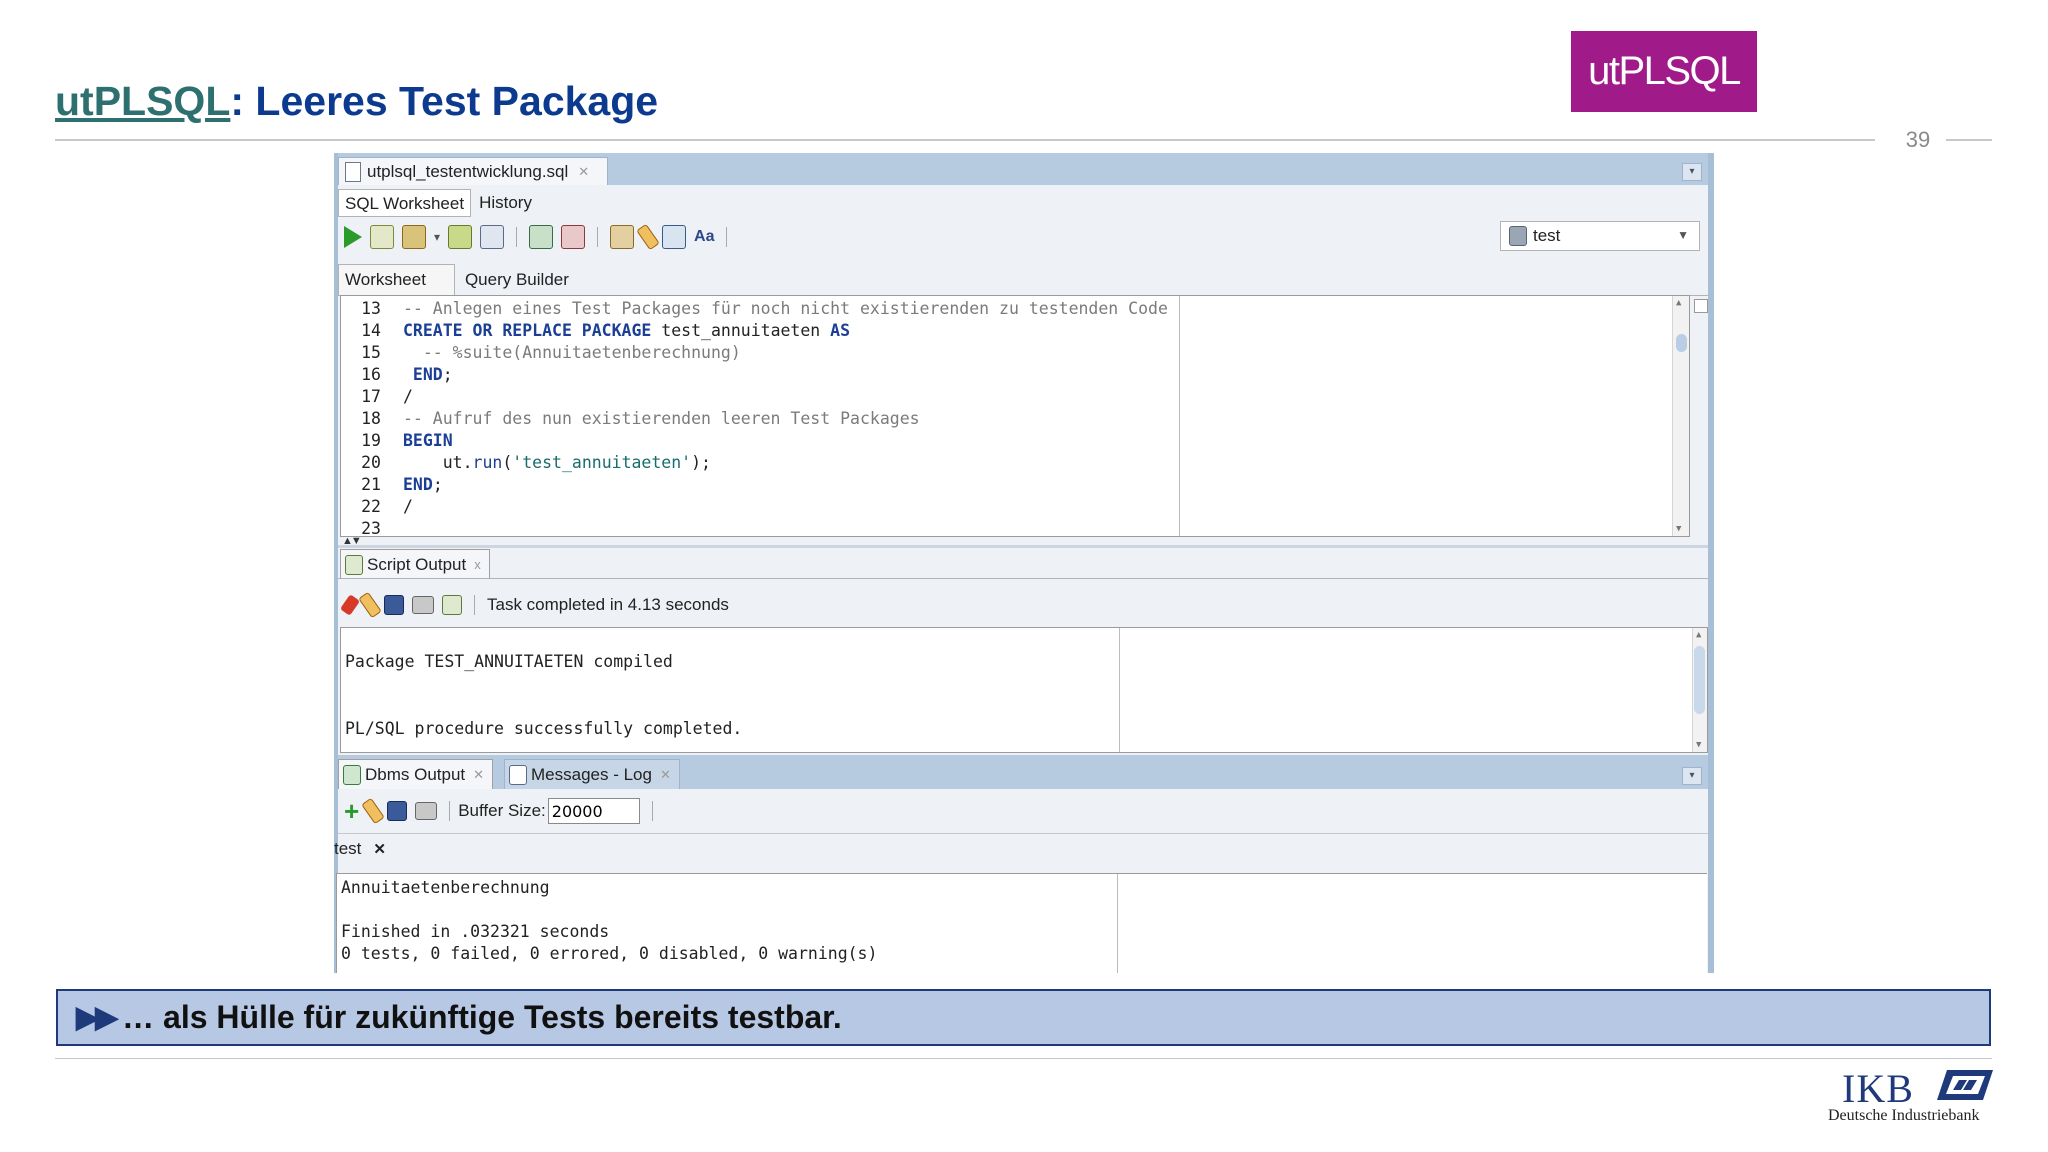 The width and height of the screenshot is (2048, 1152). What do you see at coordinates (622, 237) in the screenshot?
I see `sql-build-icon` at bounding box center [622, 237].